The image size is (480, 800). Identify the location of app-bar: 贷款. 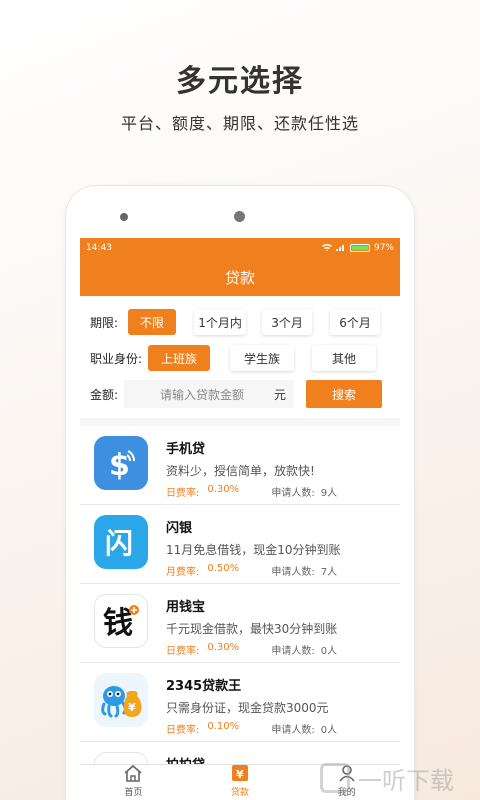
(240, 277).